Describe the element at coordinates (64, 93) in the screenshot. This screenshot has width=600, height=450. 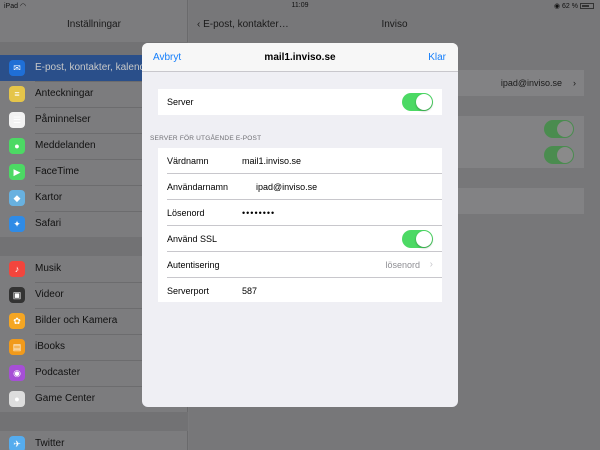
I see `sidebar-item-label: Anteckningar` at that location.